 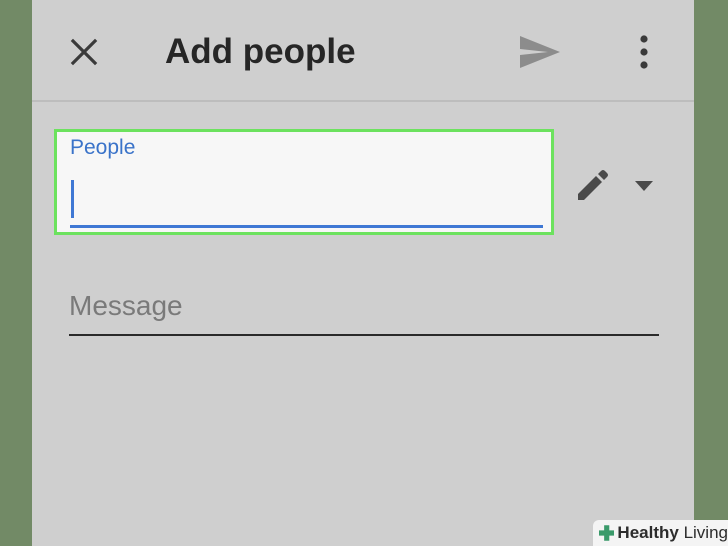 I want to click on text-cursor, so click(x=72, y=199).